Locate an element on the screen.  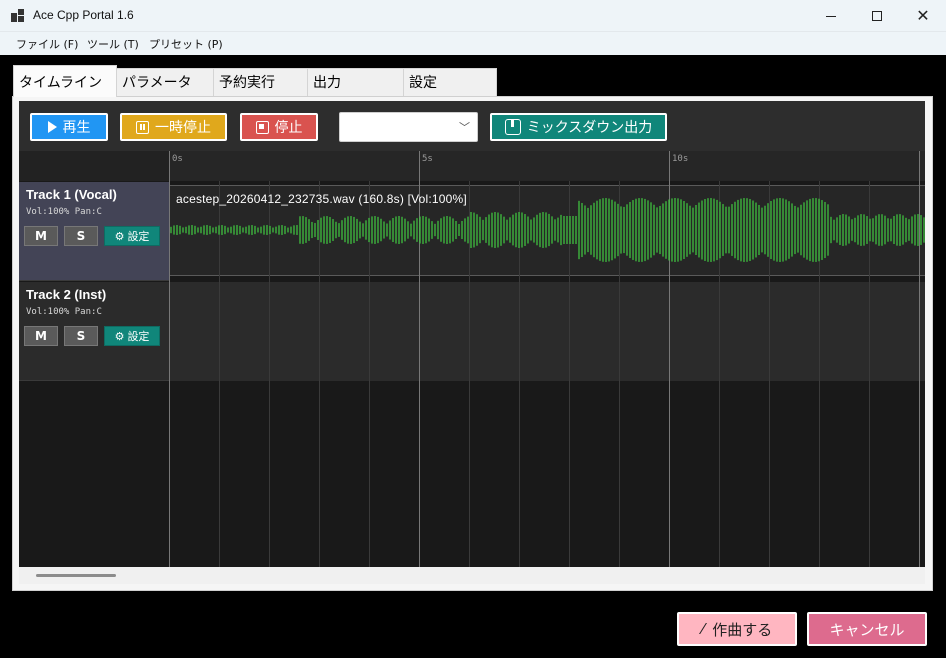
ruler-header-spacer is located at coordinates (94, 166).